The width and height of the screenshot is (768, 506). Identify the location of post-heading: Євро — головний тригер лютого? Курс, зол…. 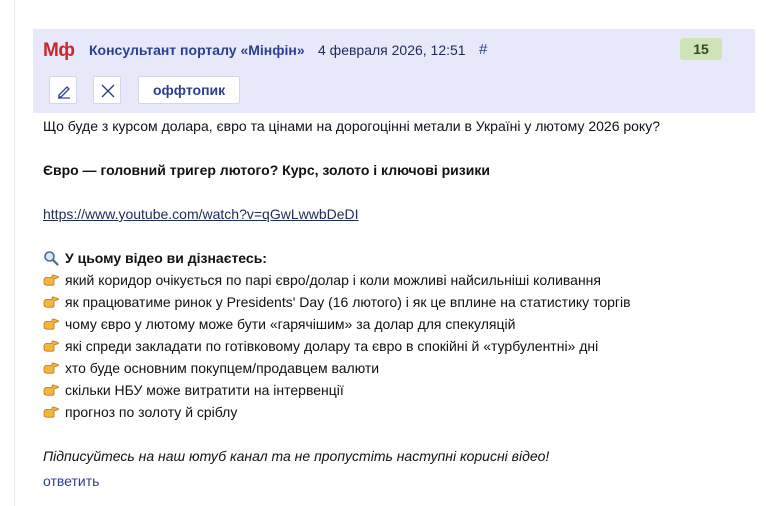
(266, 170).